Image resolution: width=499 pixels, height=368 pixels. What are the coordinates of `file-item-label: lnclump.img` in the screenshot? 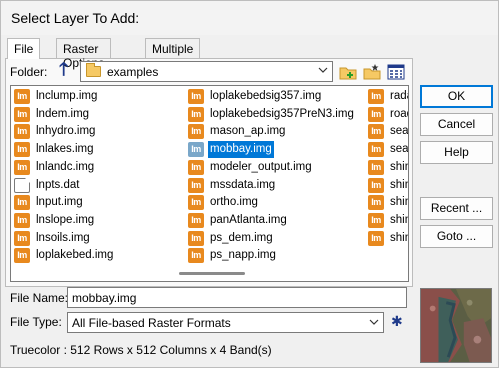 It's located at (67, 96).